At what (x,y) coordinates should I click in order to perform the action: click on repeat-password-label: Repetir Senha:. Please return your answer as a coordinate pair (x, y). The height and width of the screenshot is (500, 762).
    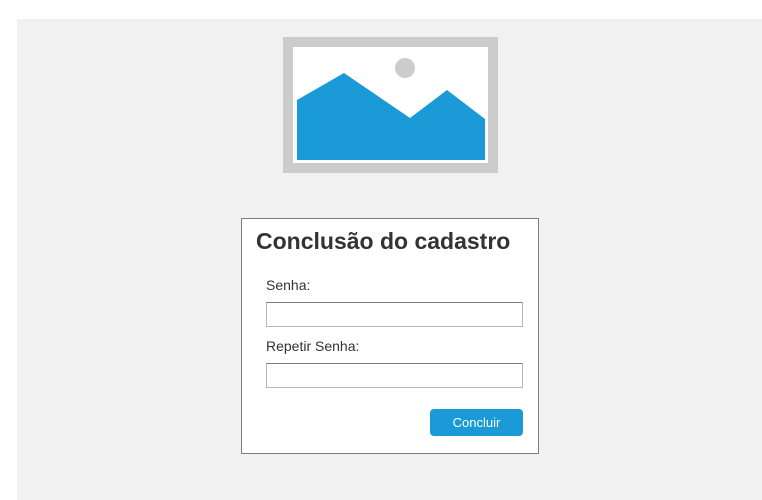
    Looking at the image, I should click on (313, 346).